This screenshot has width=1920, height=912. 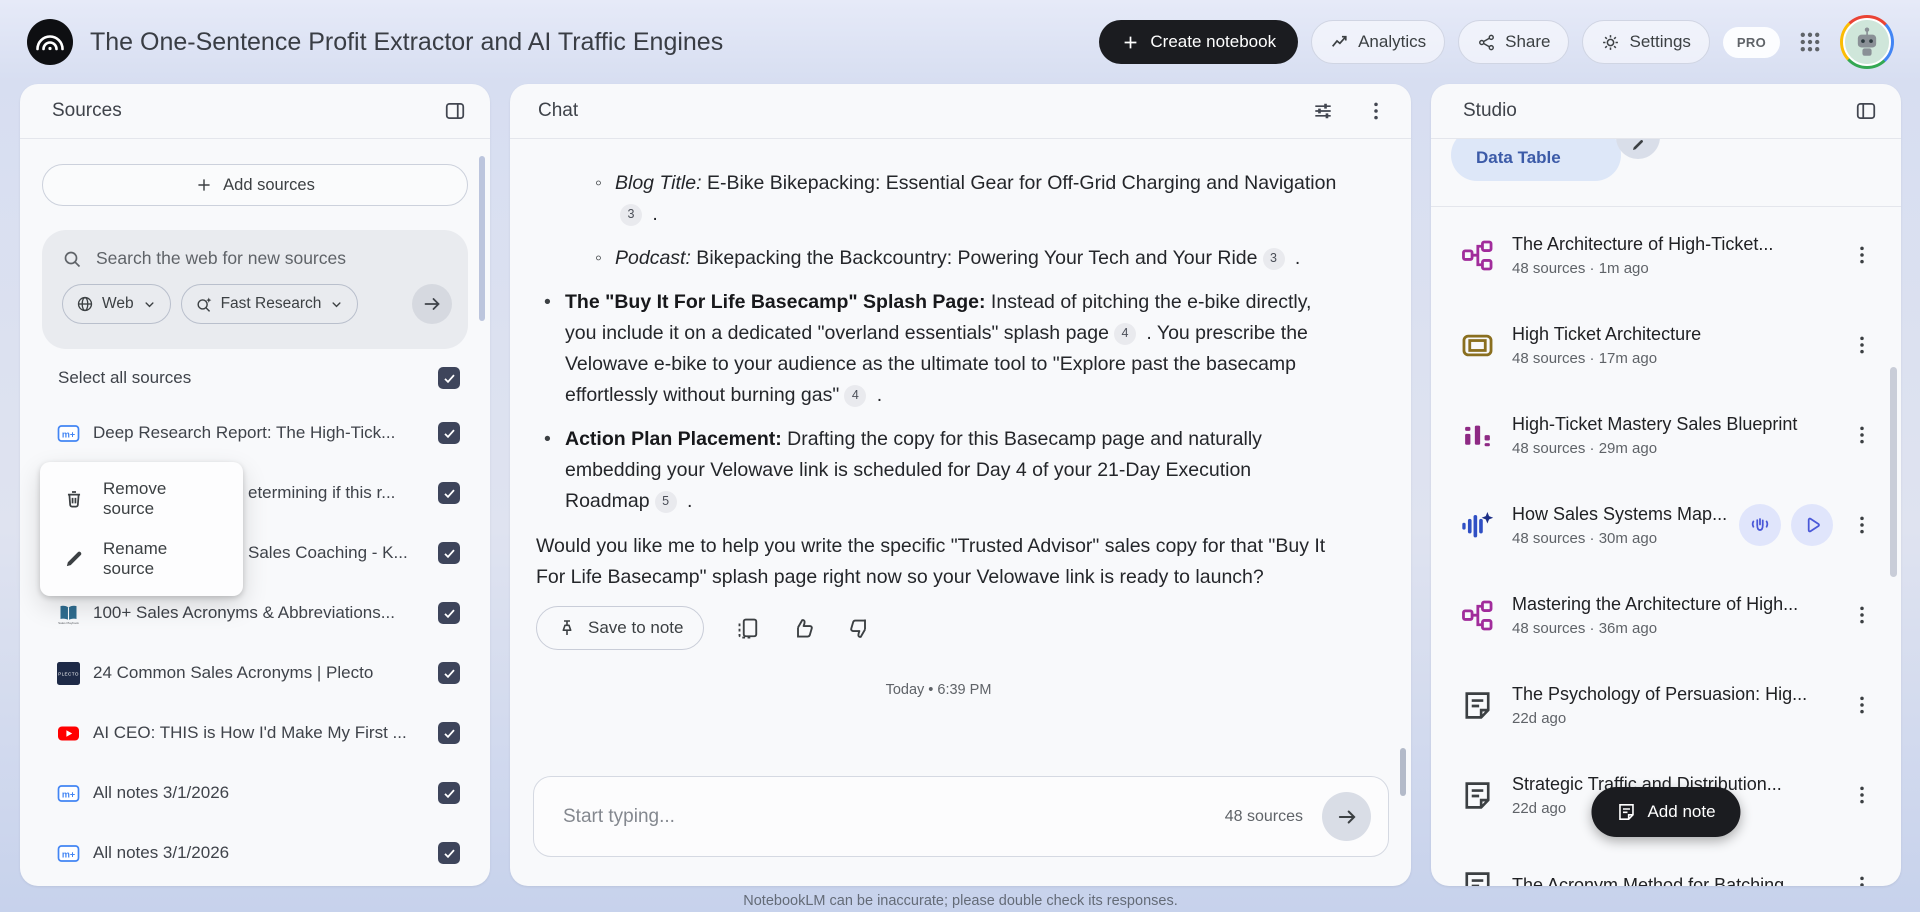 I want to click on research-mode-dropdown: Fast Research, so click(x=269, y=304).